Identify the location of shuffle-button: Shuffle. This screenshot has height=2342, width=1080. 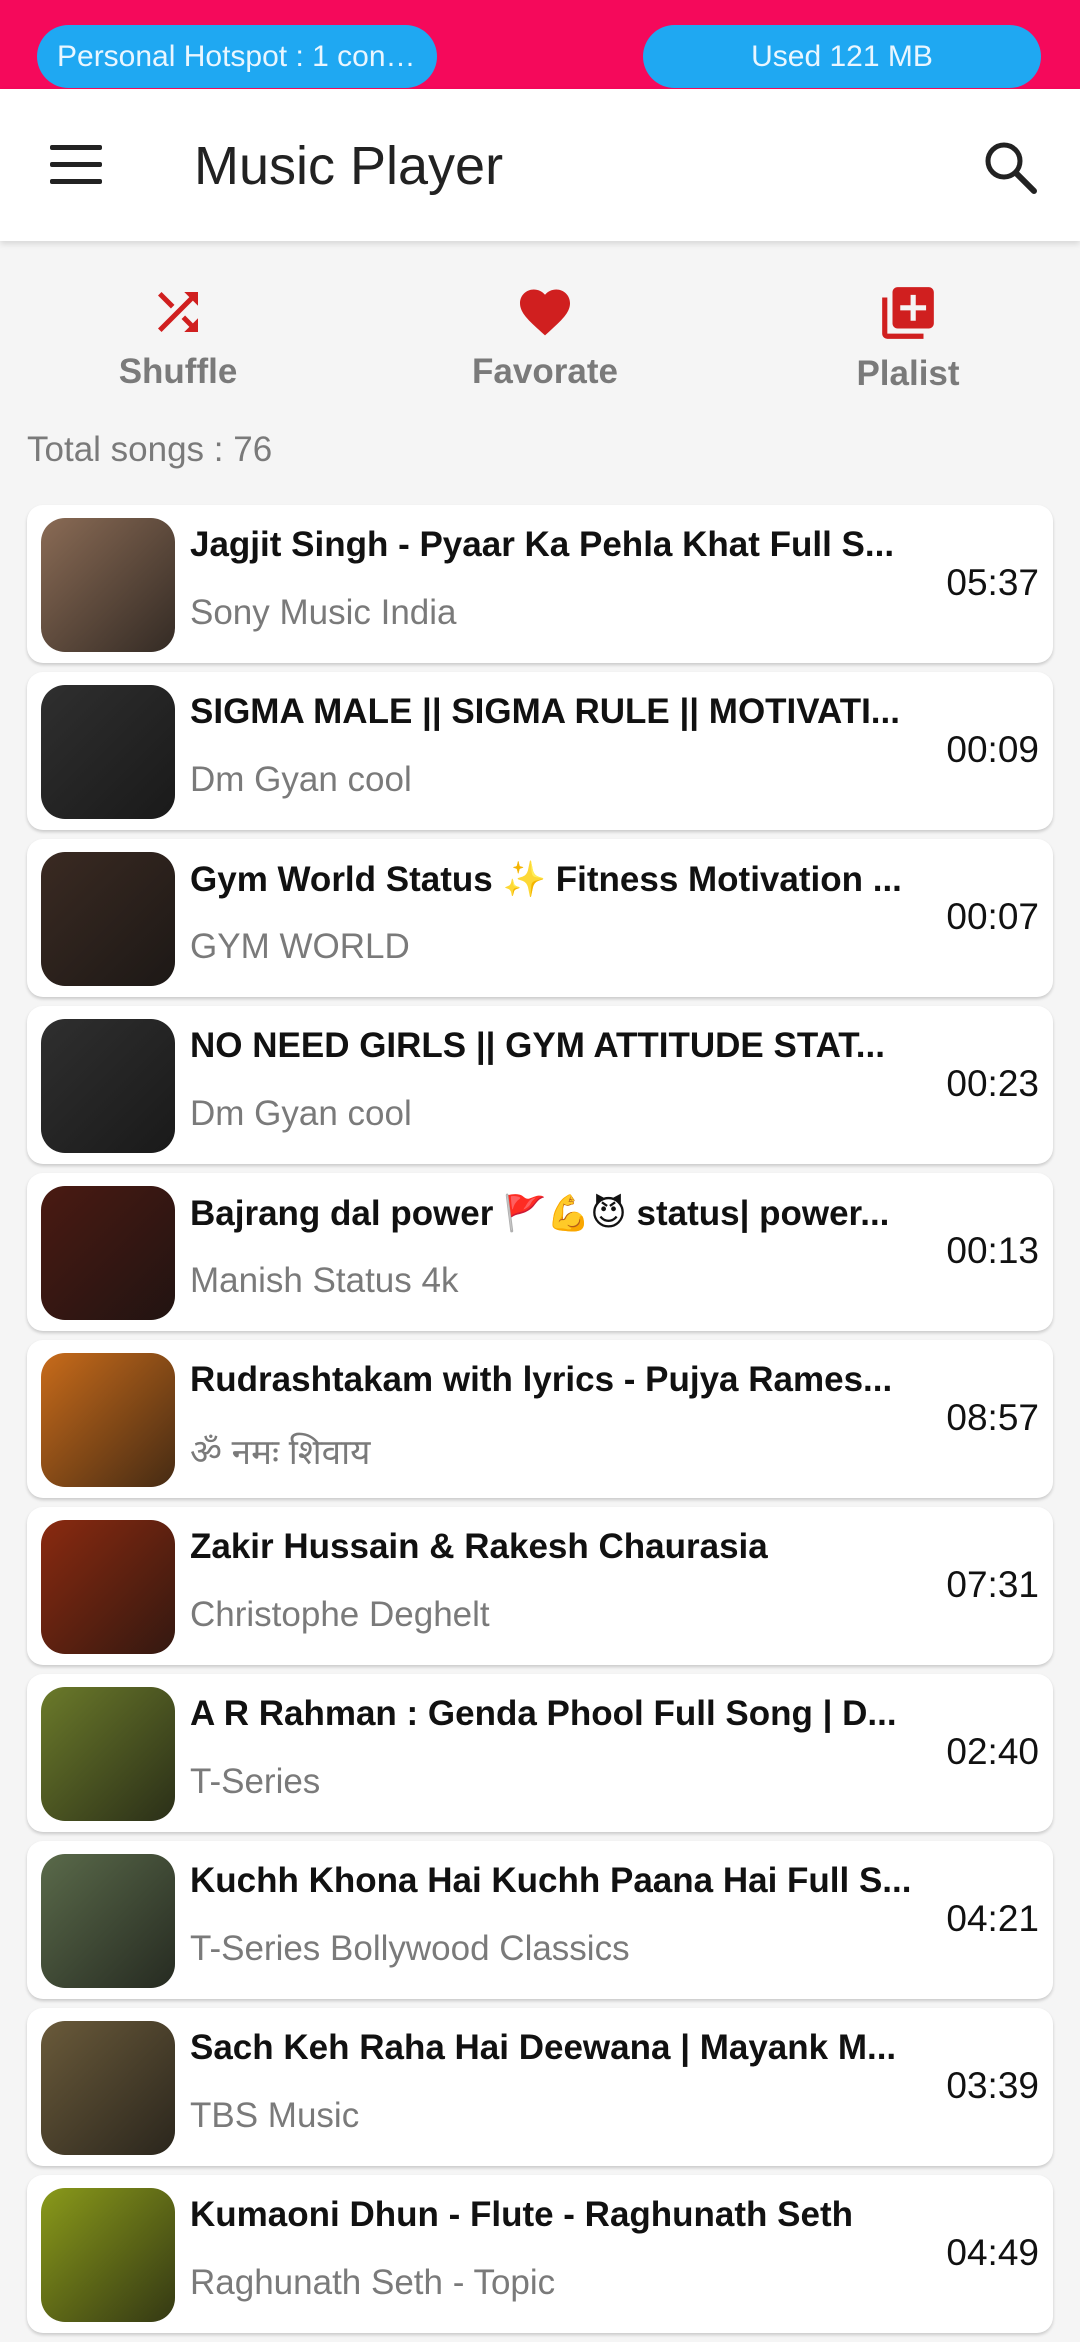
(178, 347).